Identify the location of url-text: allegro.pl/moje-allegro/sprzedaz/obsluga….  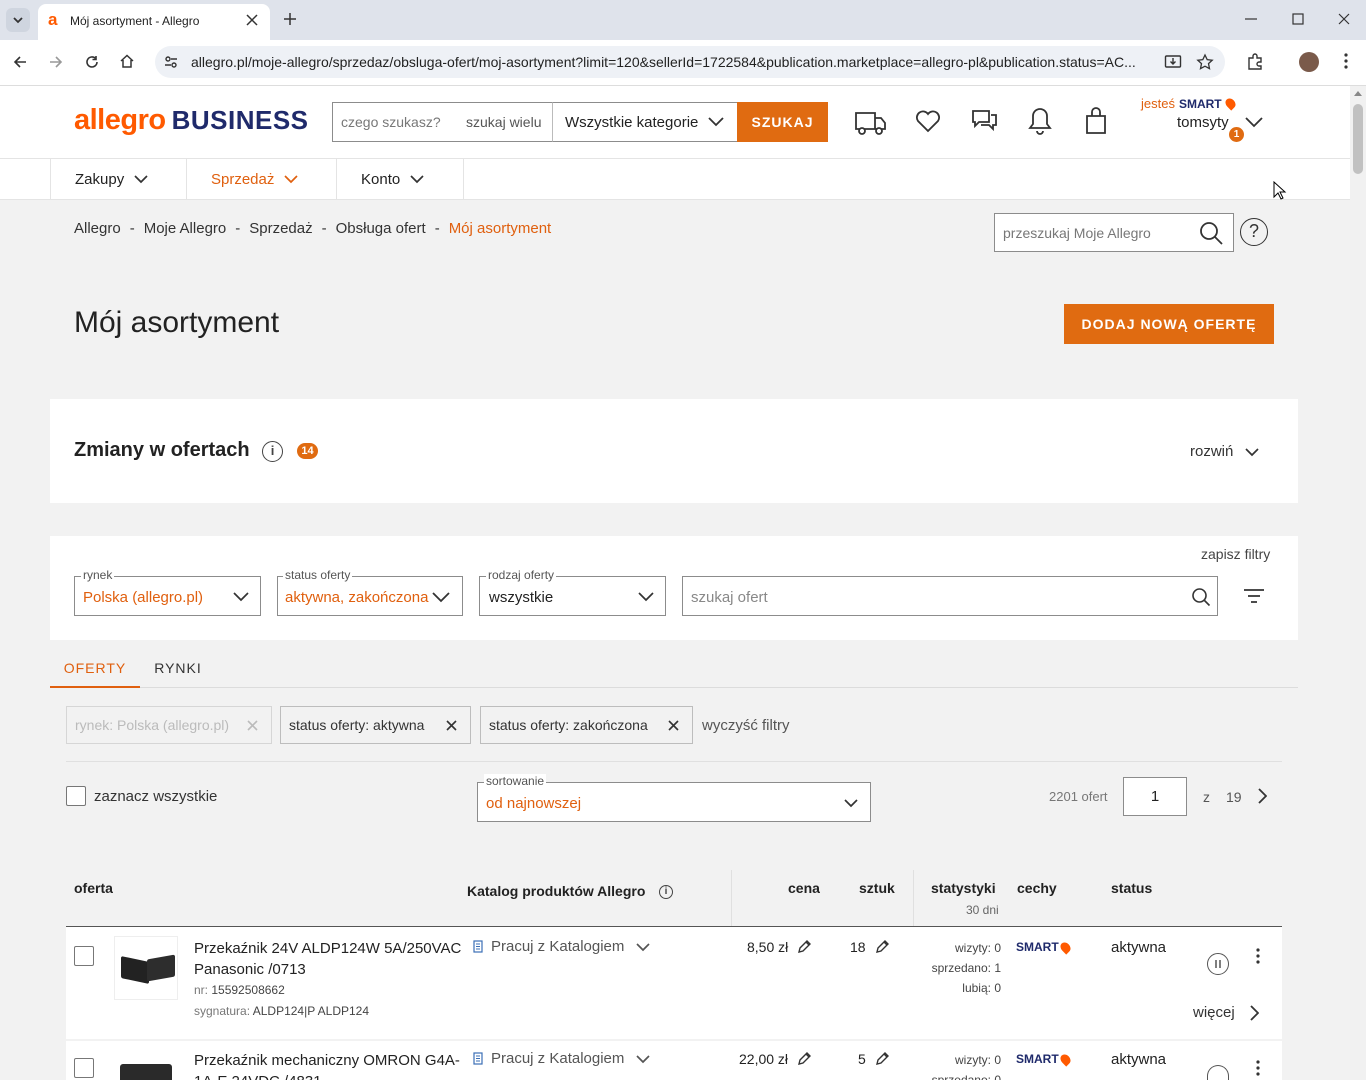
(673, 62).